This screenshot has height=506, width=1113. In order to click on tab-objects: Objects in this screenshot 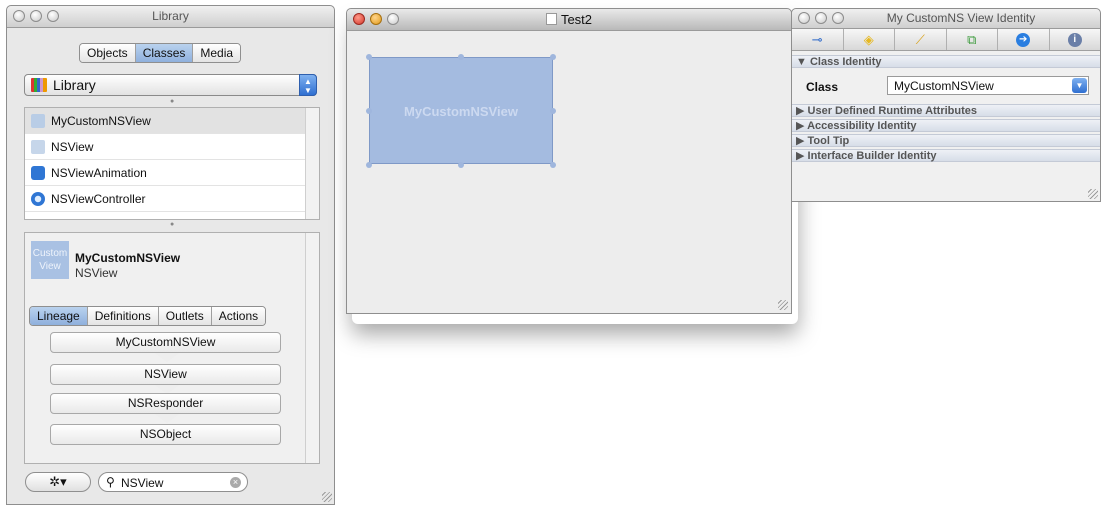, I will do `click(108, 53)`.